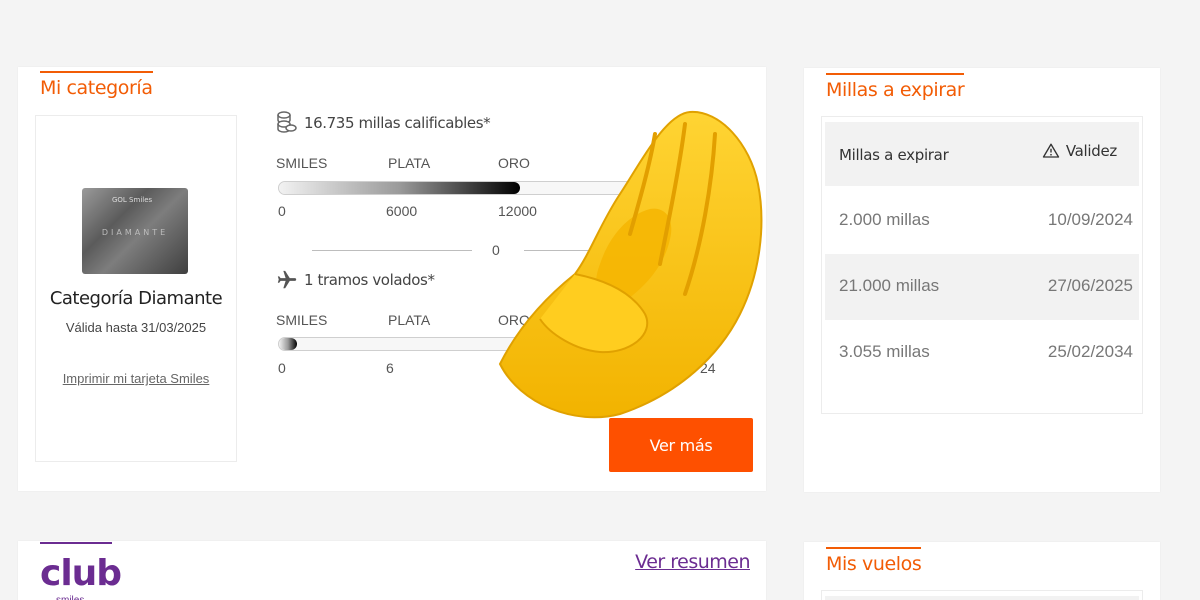 Image resolution: width=1200 pixels, height=600 pixels. I want to click on warning-icon, so click(1051, 150).